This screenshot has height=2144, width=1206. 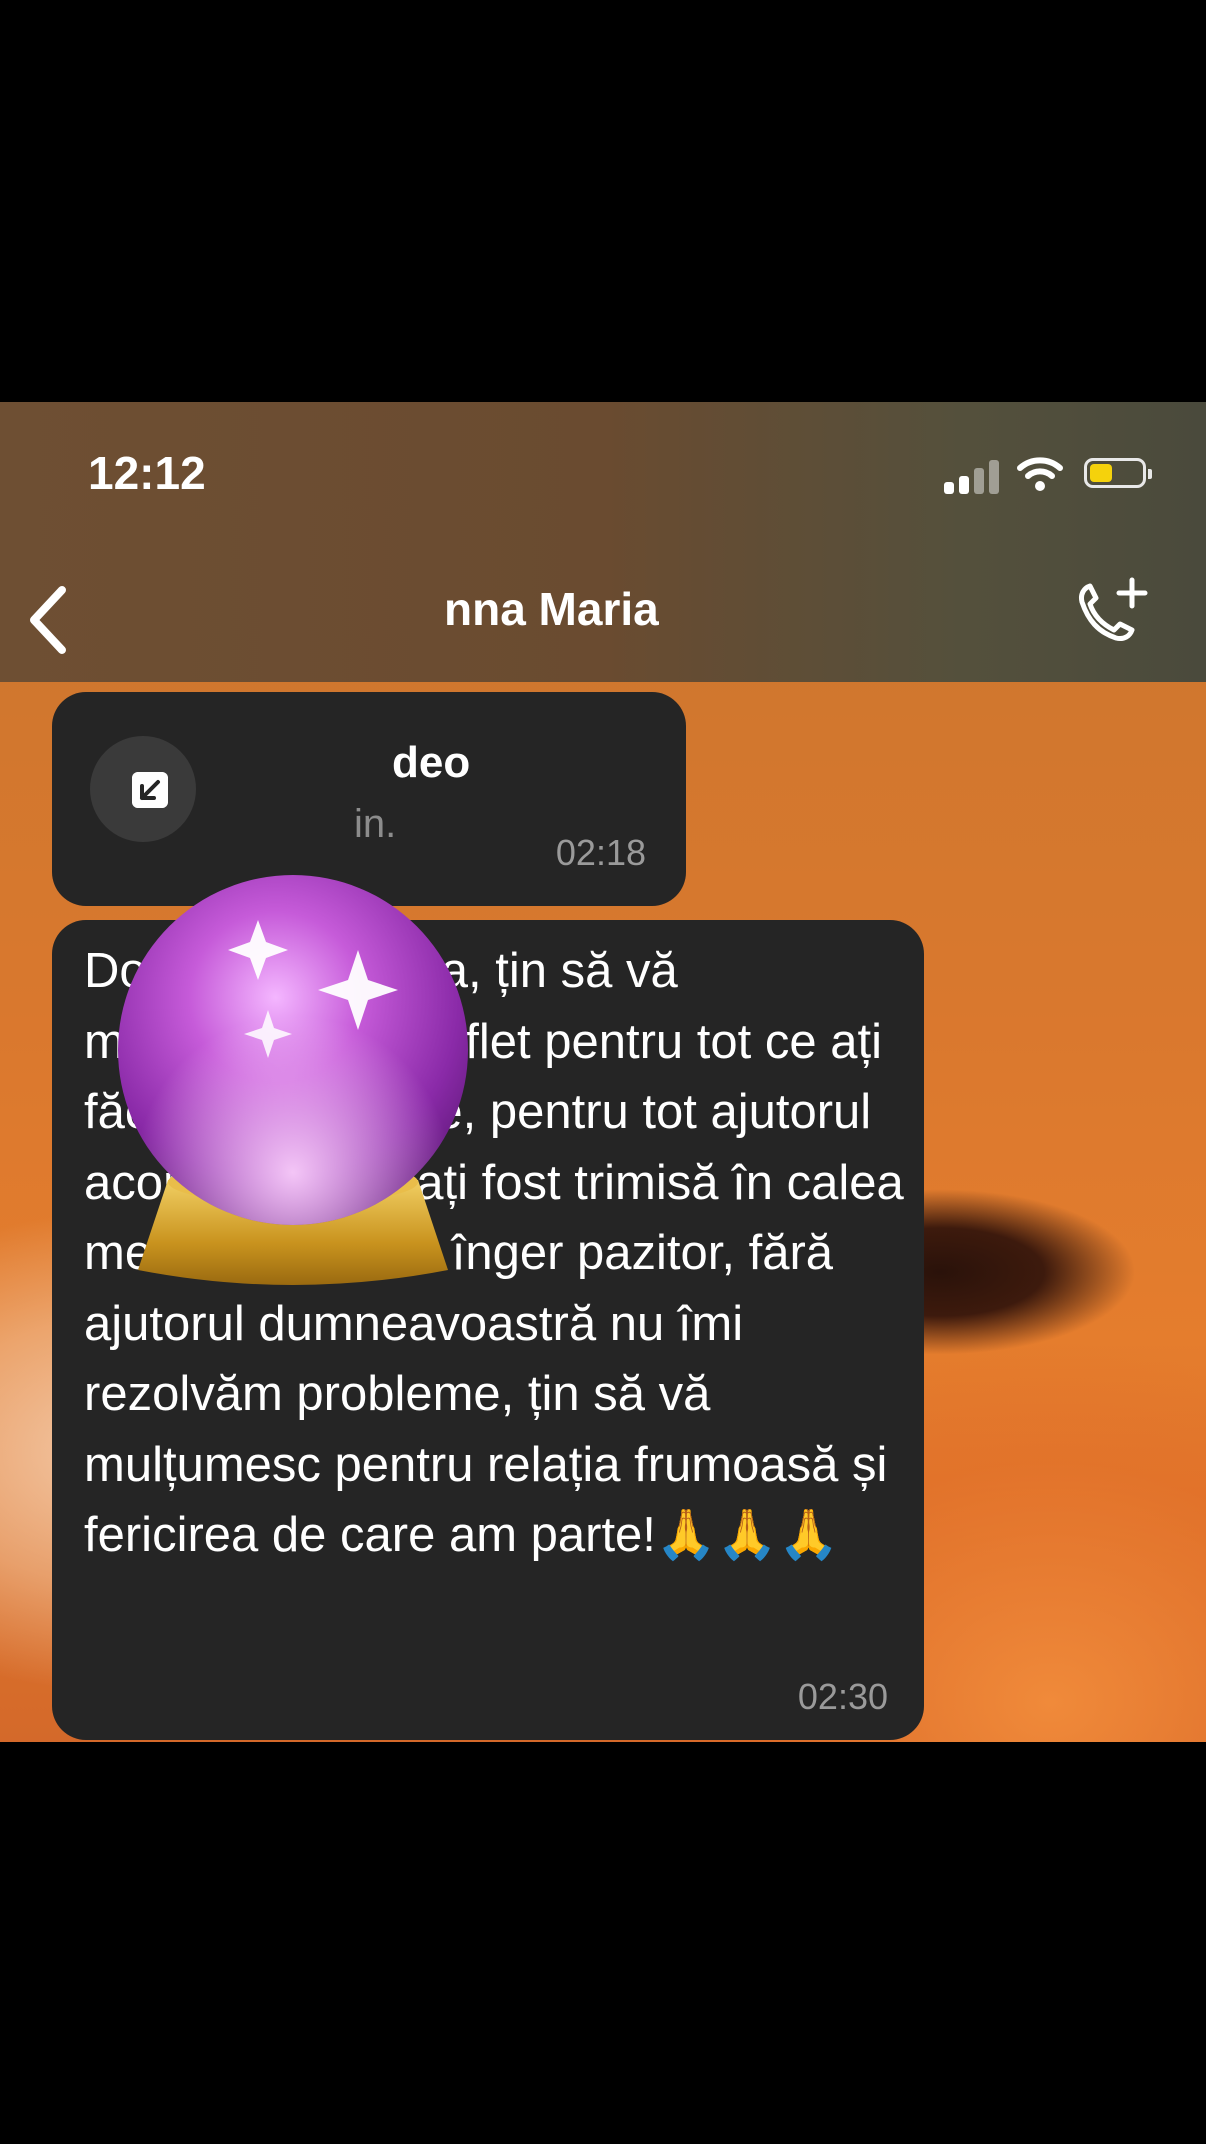 I want to click on battery-icon, so click(x=1118, y=473).